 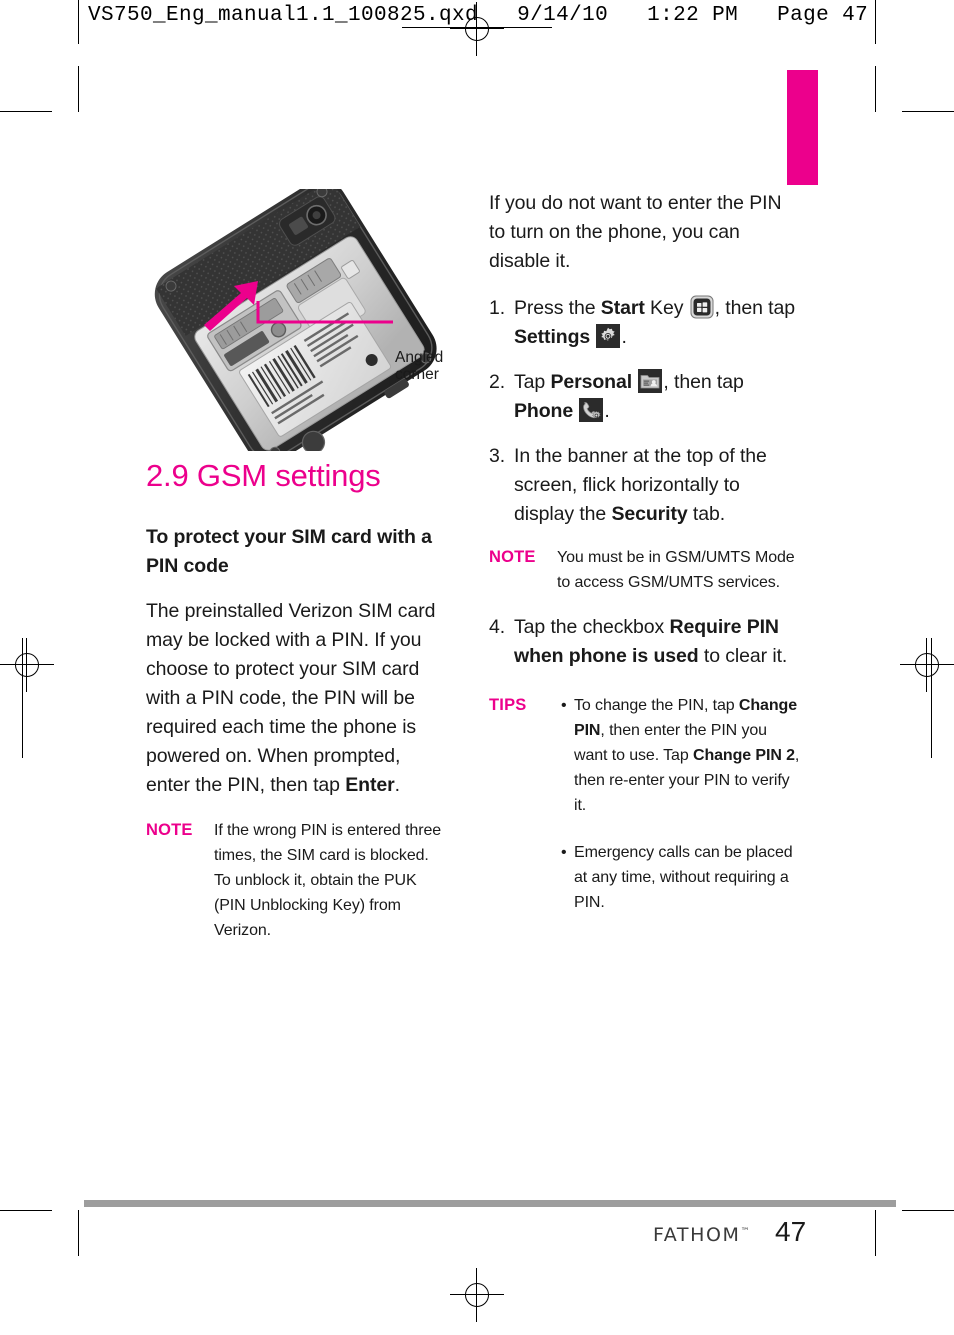 I want to click on brand-logo: FATHOM™, so click(x=701, y=1235).